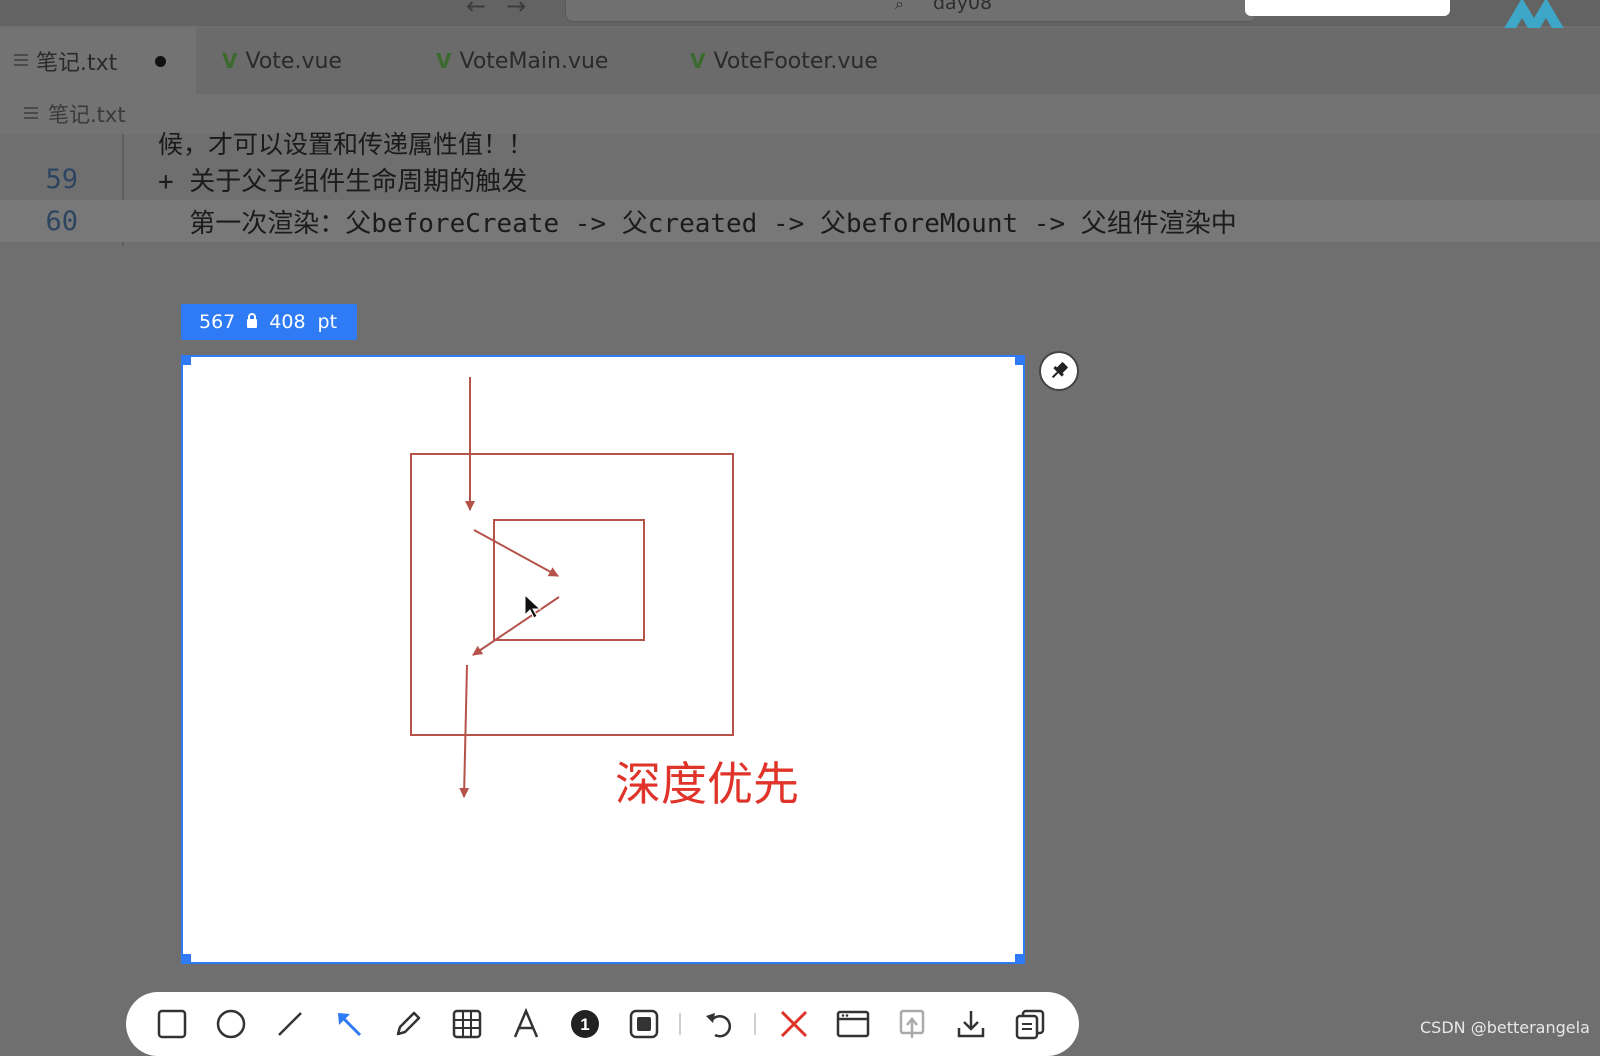  I want to click on nav-arrows: ←→, so click(506, 10).